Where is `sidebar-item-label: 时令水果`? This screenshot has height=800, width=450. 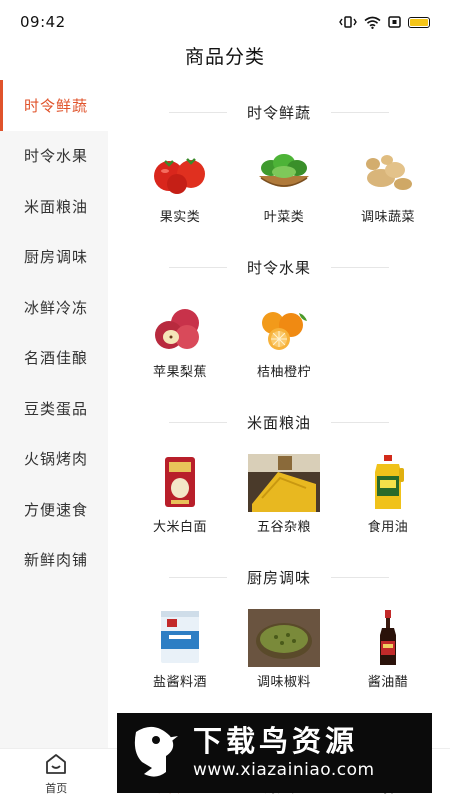
sidebar-item-label: 时令水果 is located at coordinates (56, 156).